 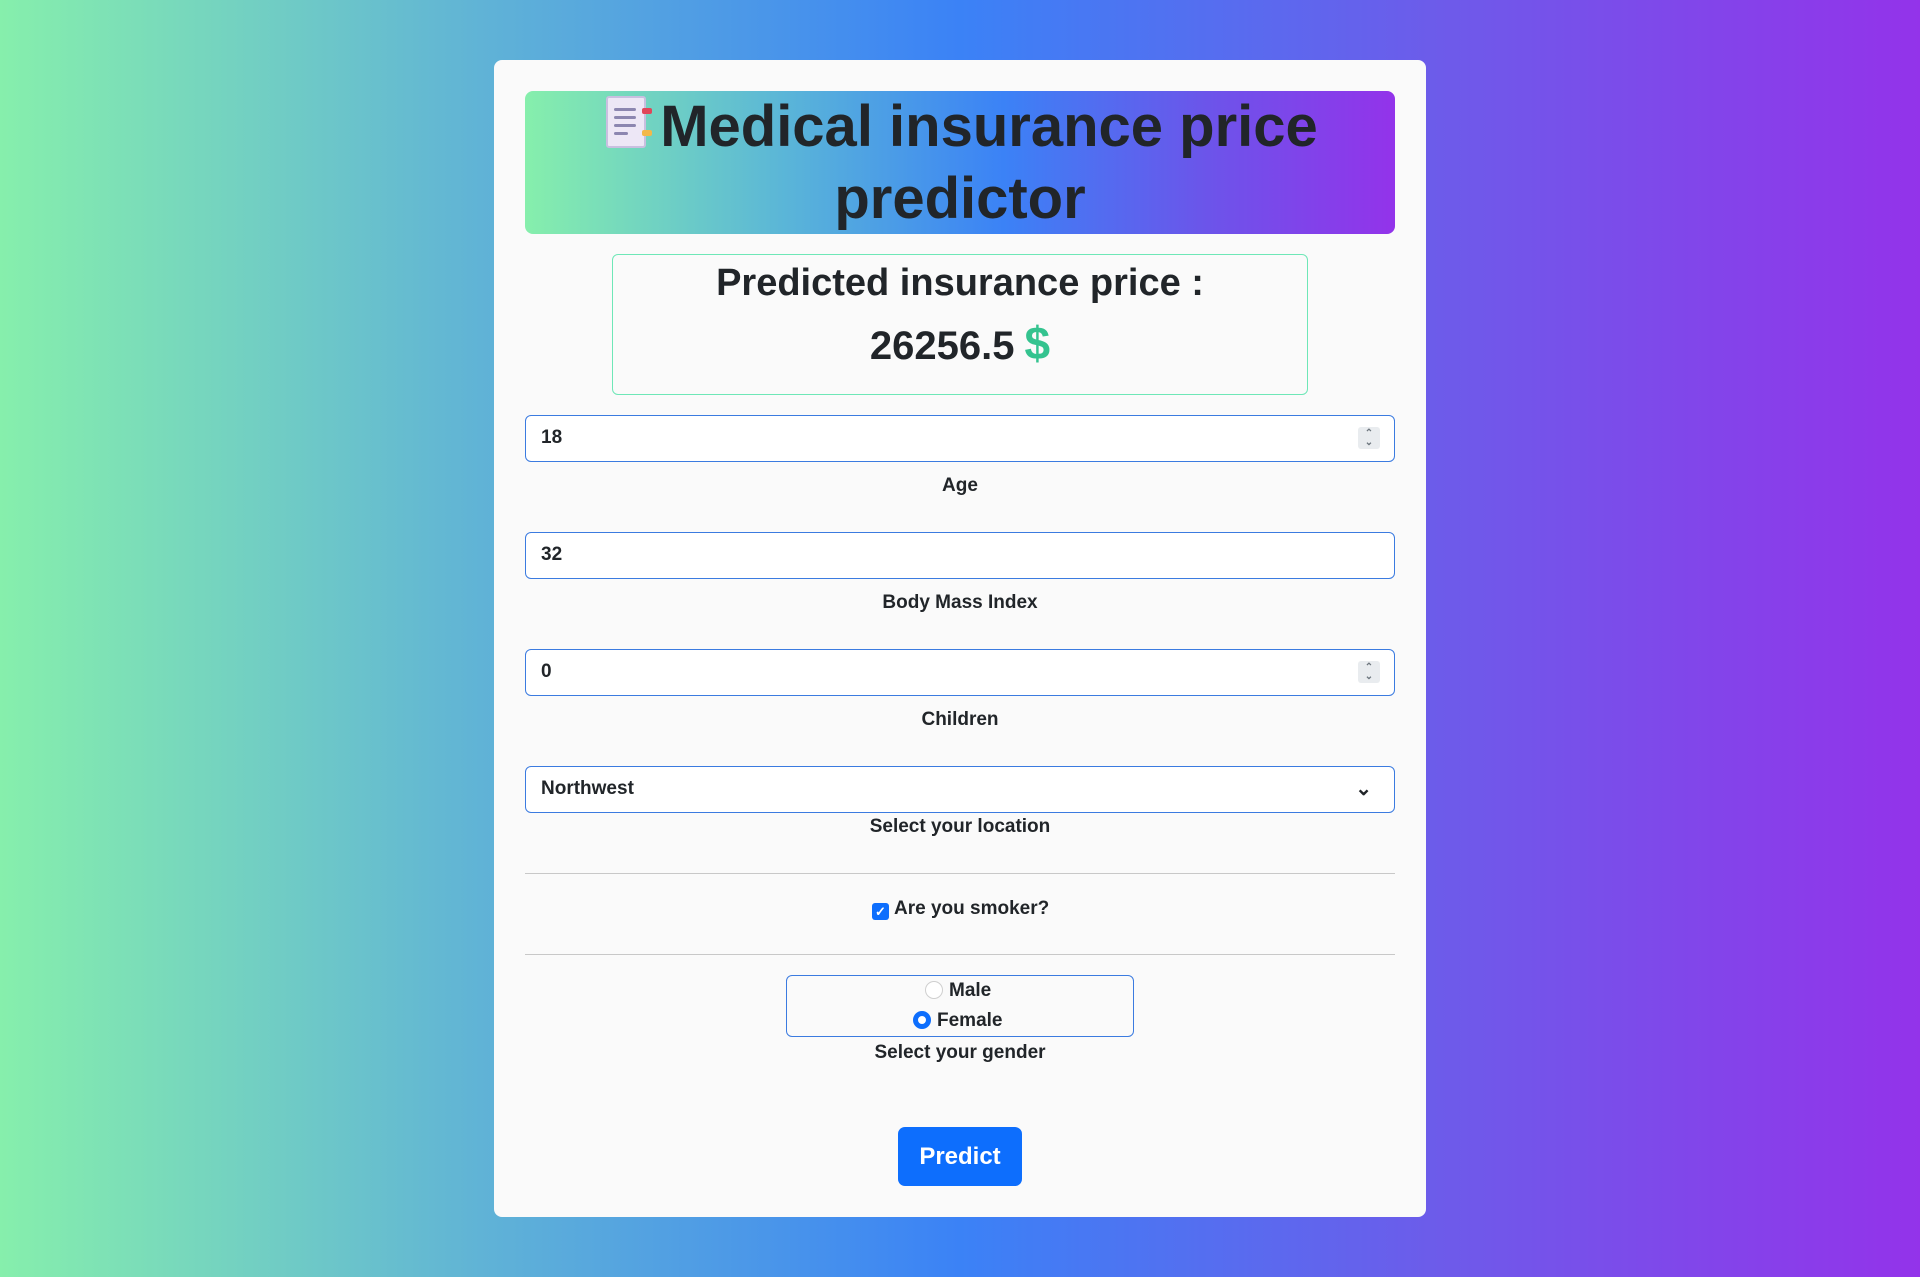 What do you see at coordinates (960, 672) in the screenshot?
I see `children-input: 0 ⌃ ⌄` at bounding box center [960, 672].